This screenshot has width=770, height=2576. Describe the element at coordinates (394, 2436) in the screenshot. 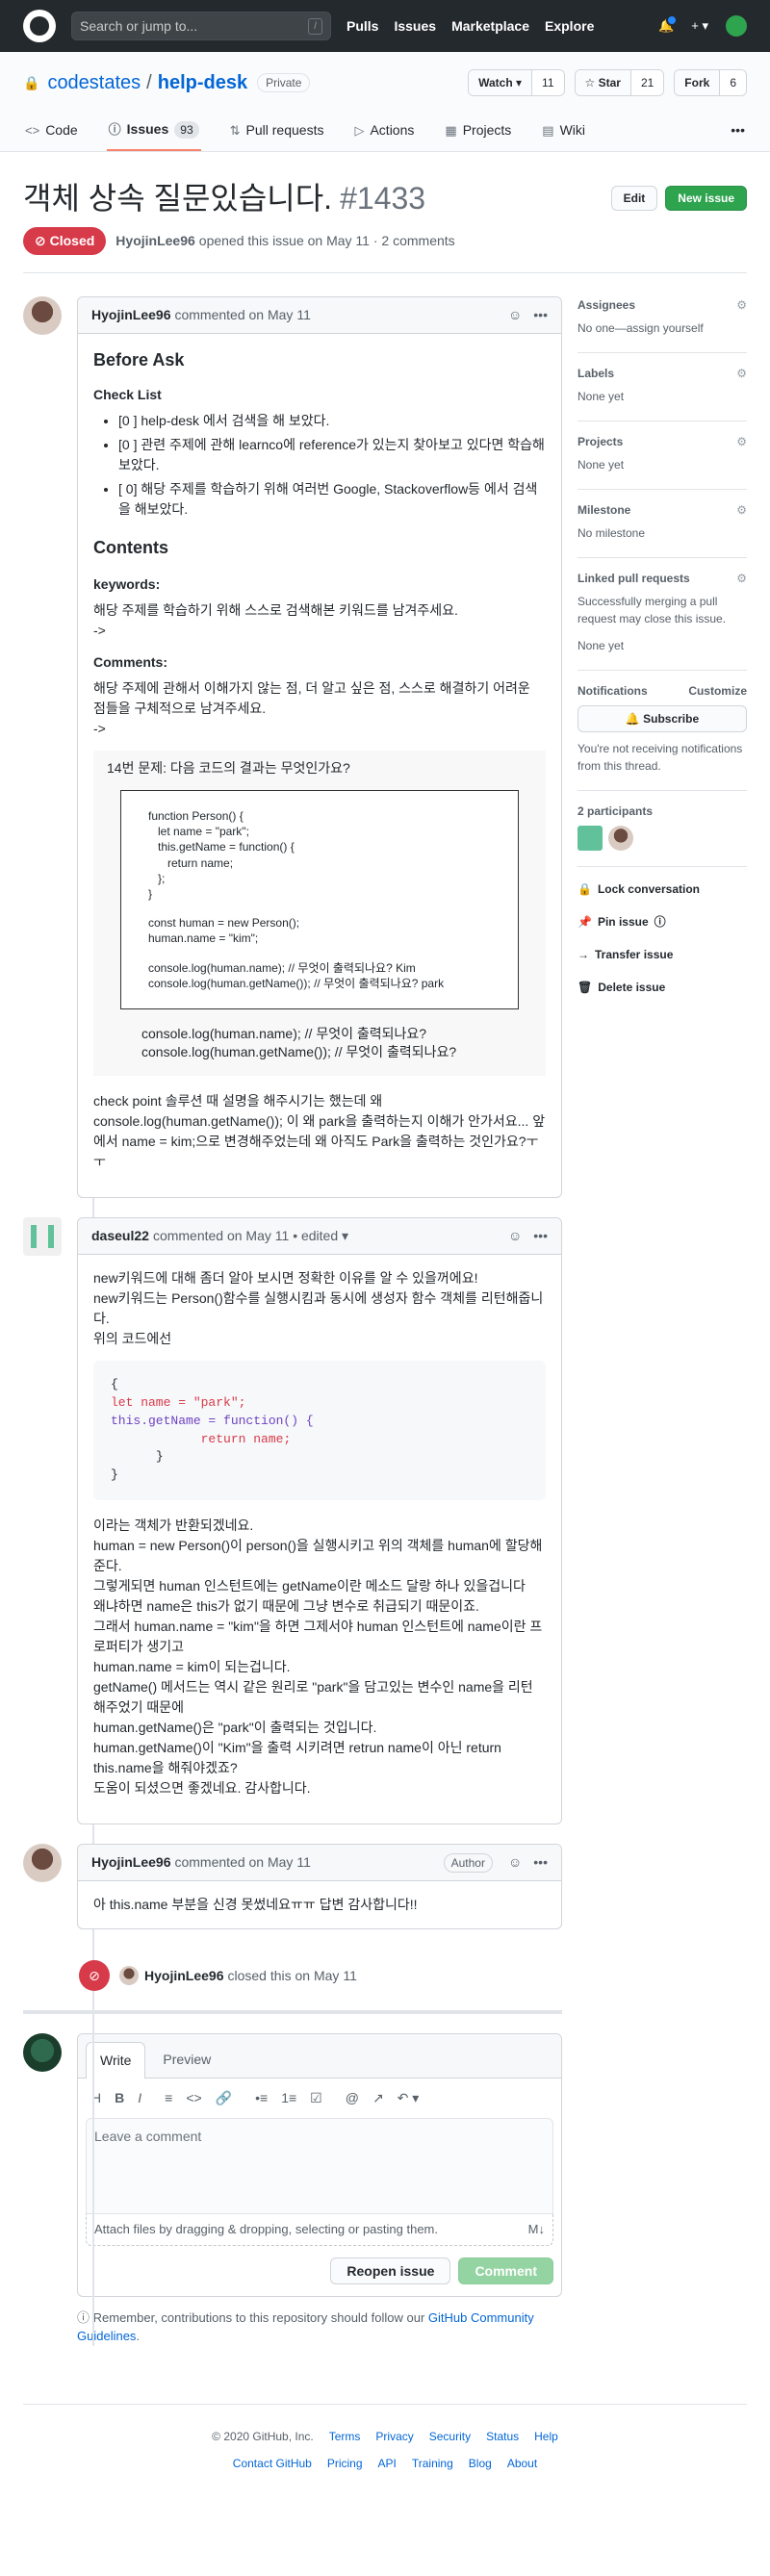

I see `footer-link: Privacy` at that location.